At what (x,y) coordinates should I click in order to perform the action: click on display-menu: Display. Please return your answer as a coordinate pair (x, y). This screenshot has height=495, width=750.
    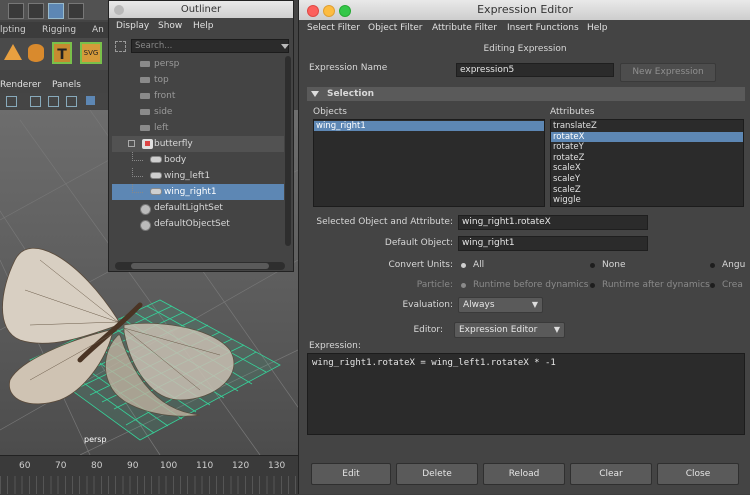
    Looking at the image, I should click on (132, 26).